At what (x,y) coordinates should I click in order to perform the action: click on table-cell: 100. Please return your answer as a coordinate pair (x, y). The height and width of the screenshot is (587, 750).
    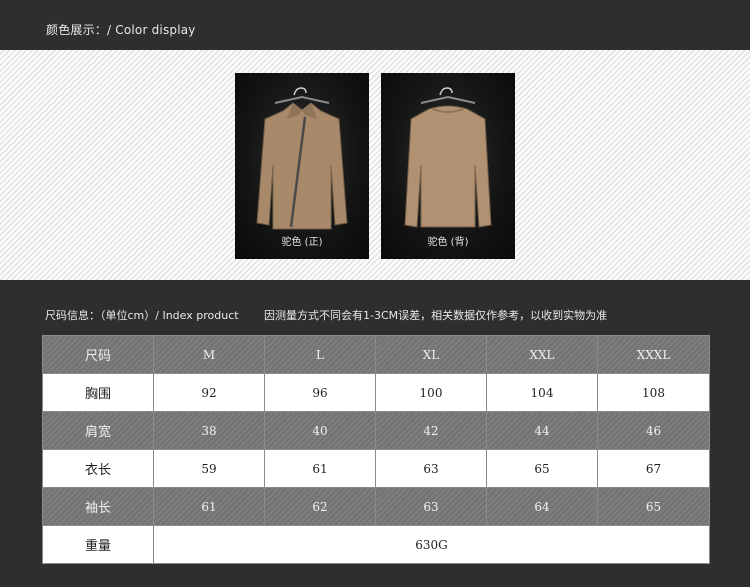
    Looking at the image, I should click on (431, 392).